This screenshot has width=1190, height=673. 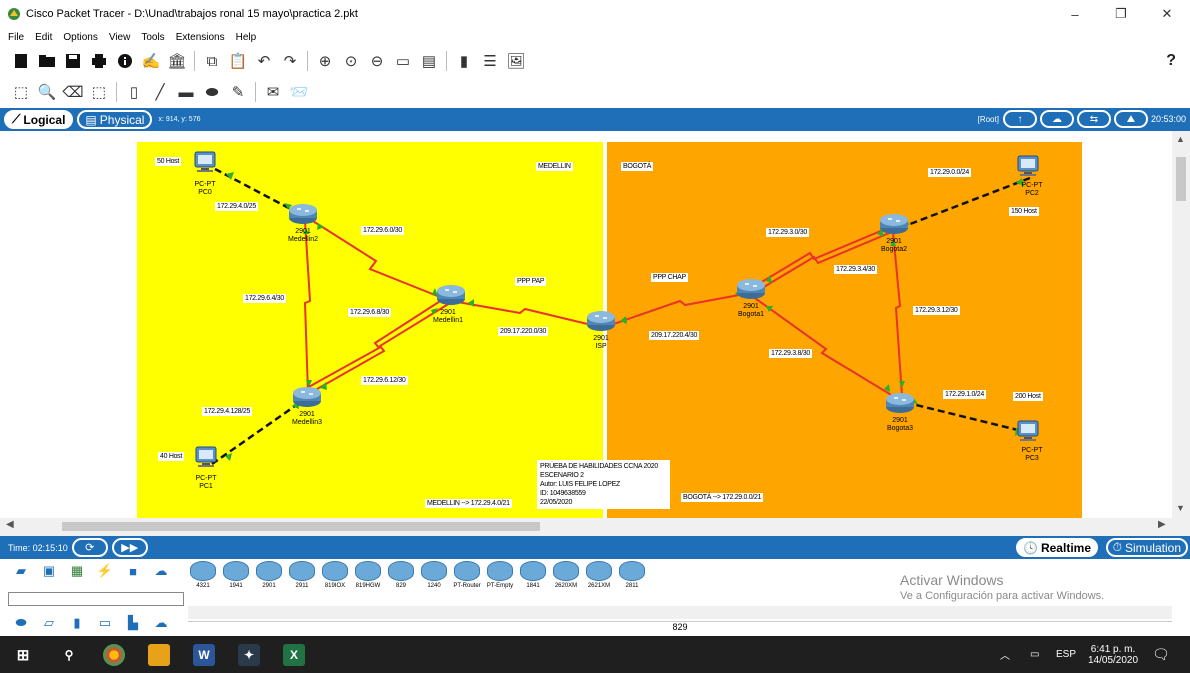 What do you see at coordinates (134, 92) in the screenshot?
I see `note-icon: ▯` at bounding box center [134, 92].